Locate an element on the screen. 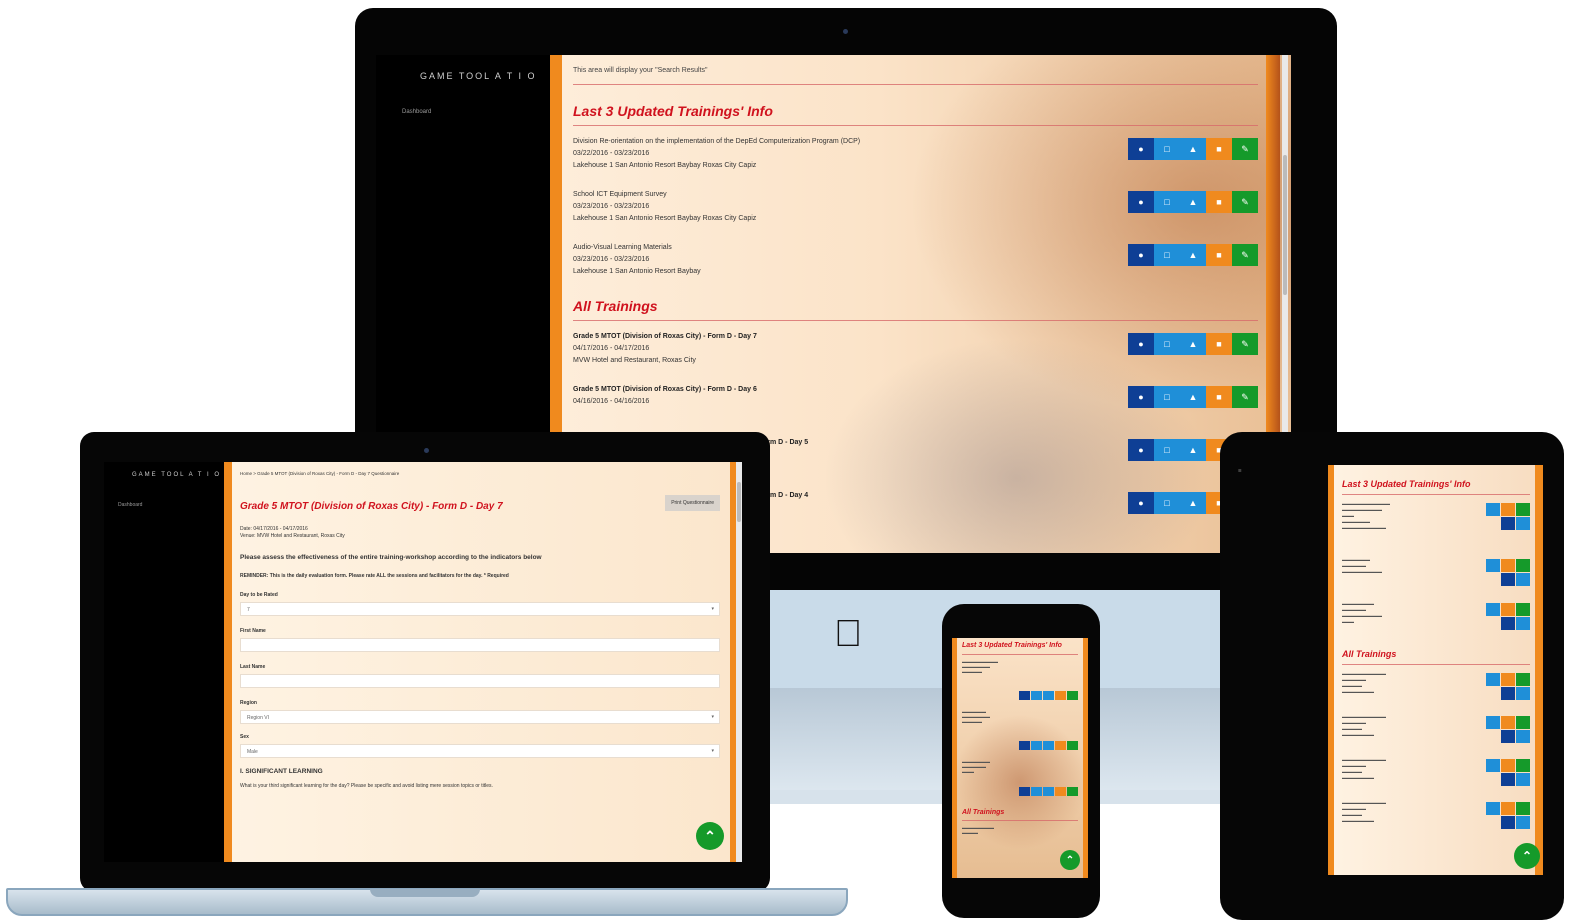 The image size is (1573, 922). action-buttons: ●□▲■✎ is located at coordinates (1193, 344).